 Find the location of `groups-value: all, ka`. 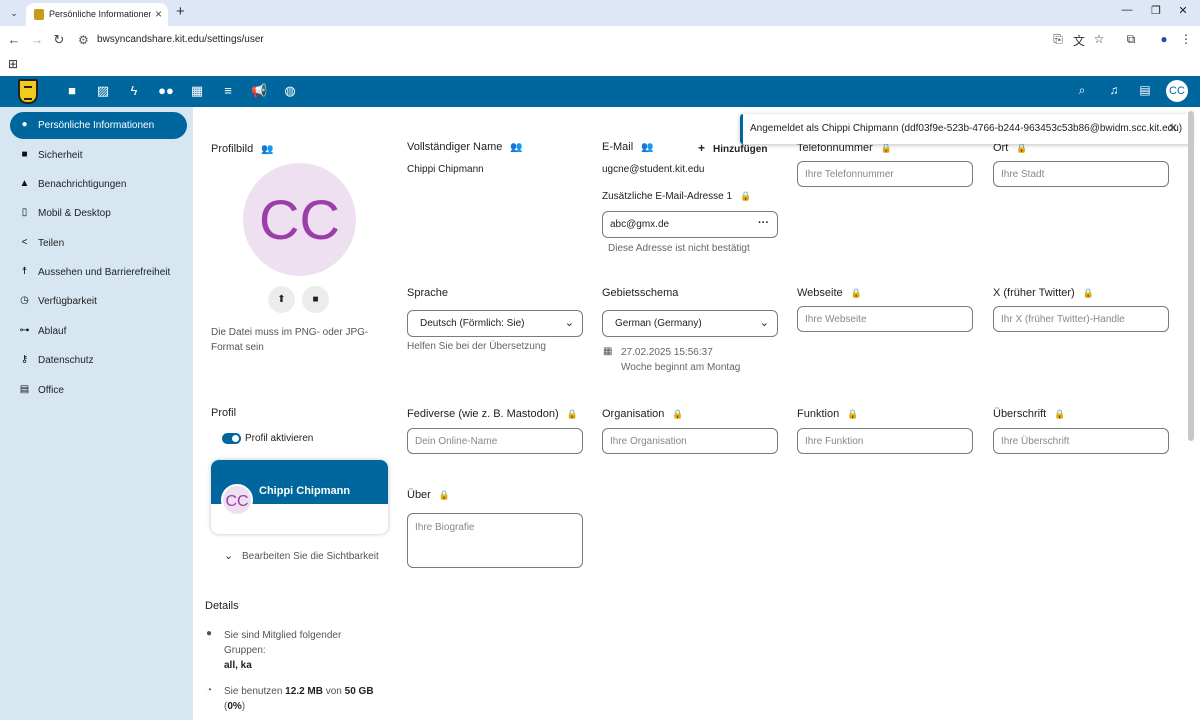

groups-value: all, ka is located at coordinates (238, 665).